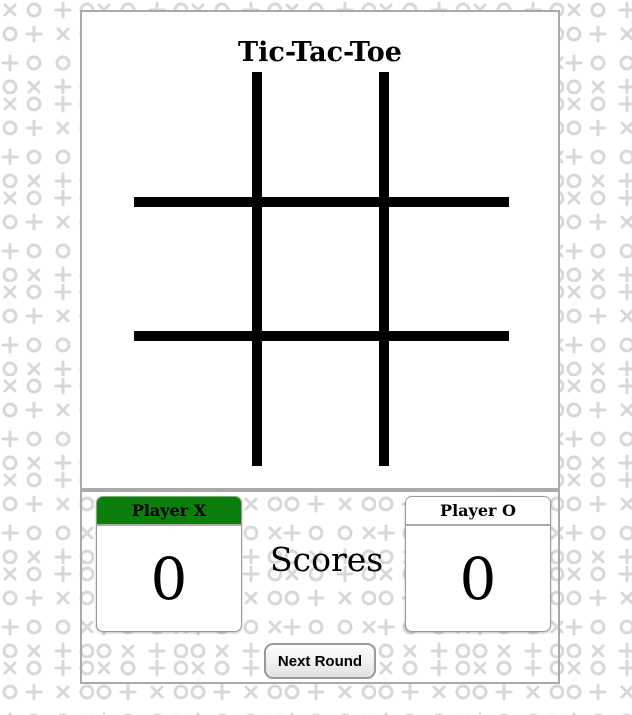 The image size is (632, 715). What do you see at coordinates (169, 579) in the screenshot?
I see `player-x-score: 0` at bounding box center [169, 579].